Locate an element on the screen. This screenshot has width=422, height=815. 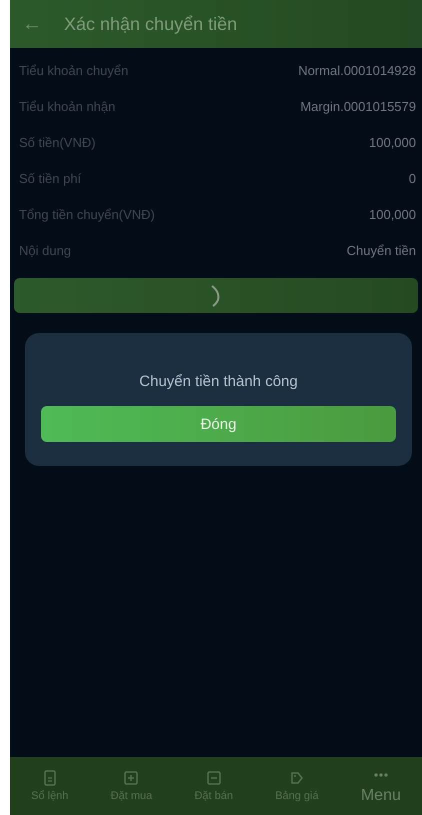
confirm-button is located at coordinates (216, 295).